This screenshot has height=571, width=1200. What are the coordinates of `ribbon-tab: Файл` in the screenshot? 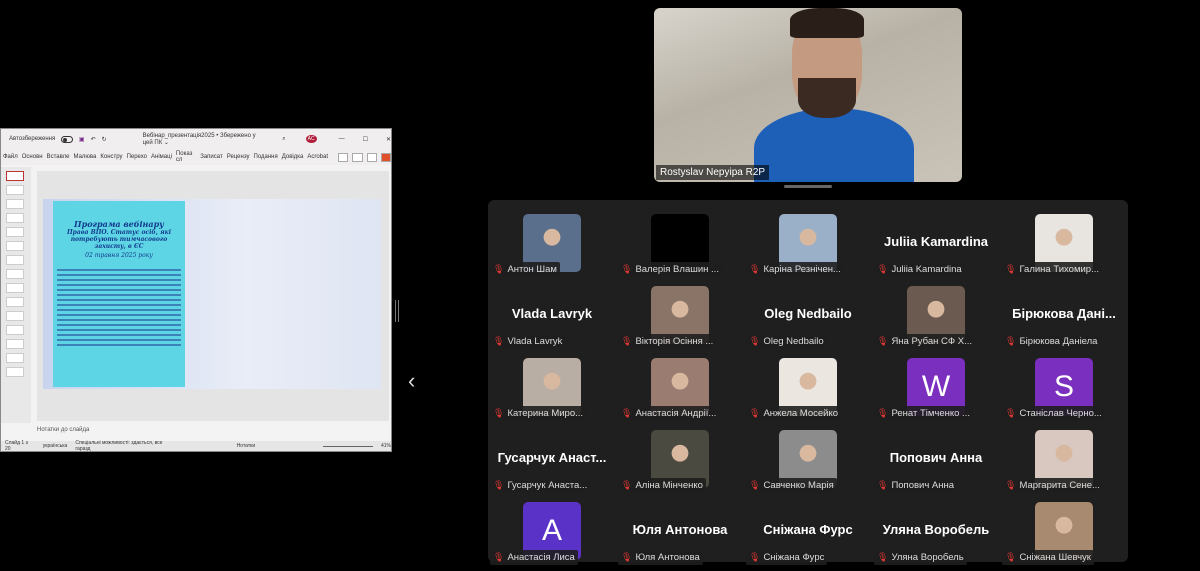 It's located at (10, 157).